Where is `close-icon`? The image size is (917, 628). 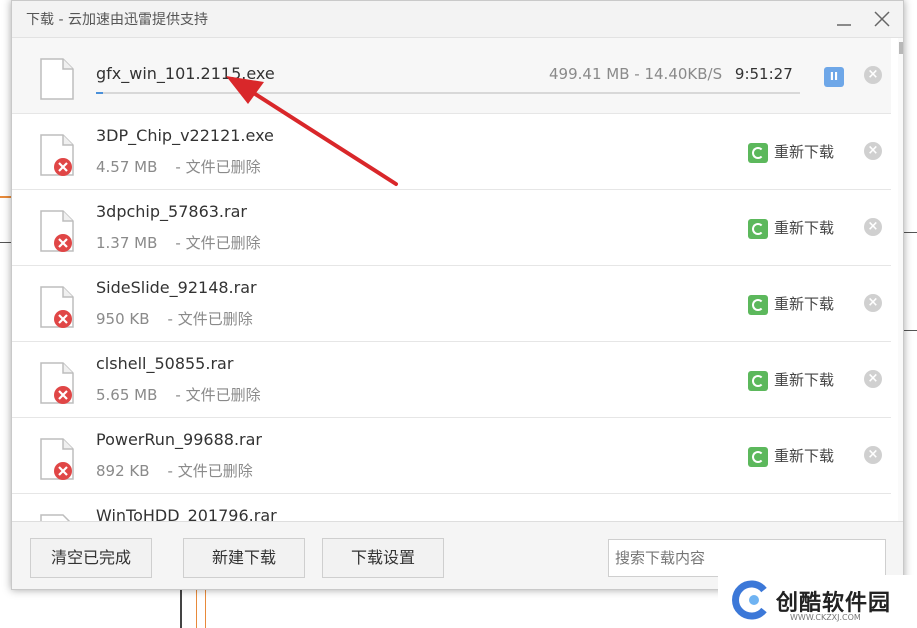
close-icon is located at coordinates (882, 19).